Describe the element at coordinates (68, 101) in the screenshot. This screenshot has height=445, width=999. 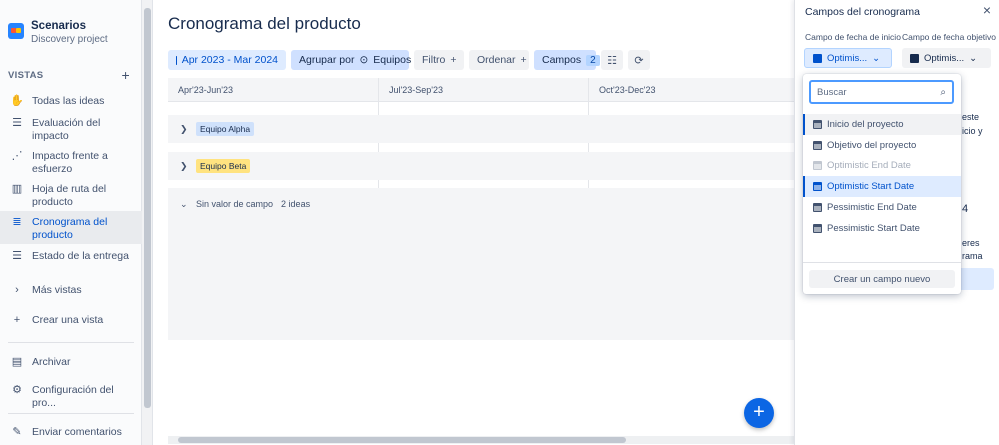
I see `sidebar-item-label: Todas las ideas` at that location.